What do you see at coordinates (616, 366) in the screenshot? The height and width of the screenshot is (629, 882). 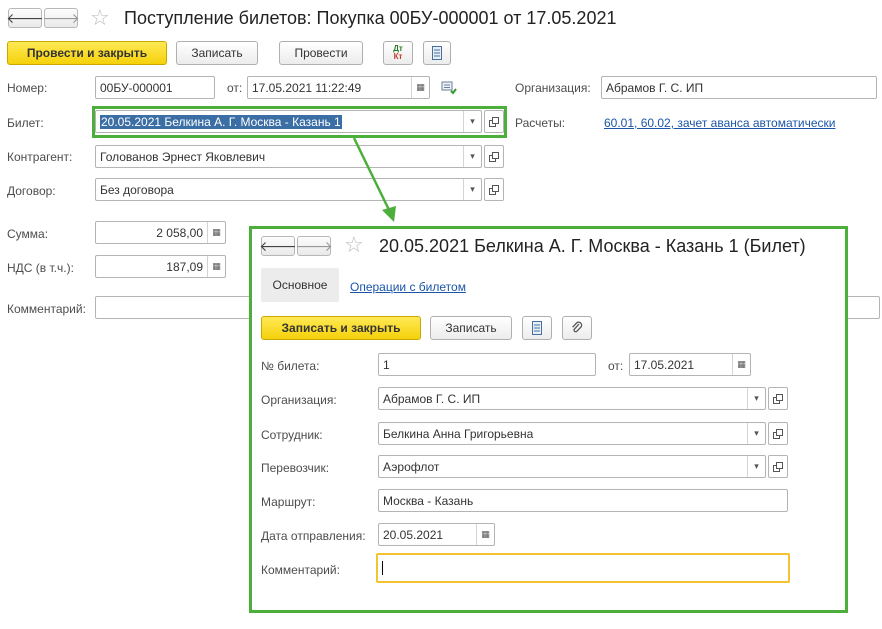 I see `ticket-date-from-label: от:` at bounding box center [616, 366].